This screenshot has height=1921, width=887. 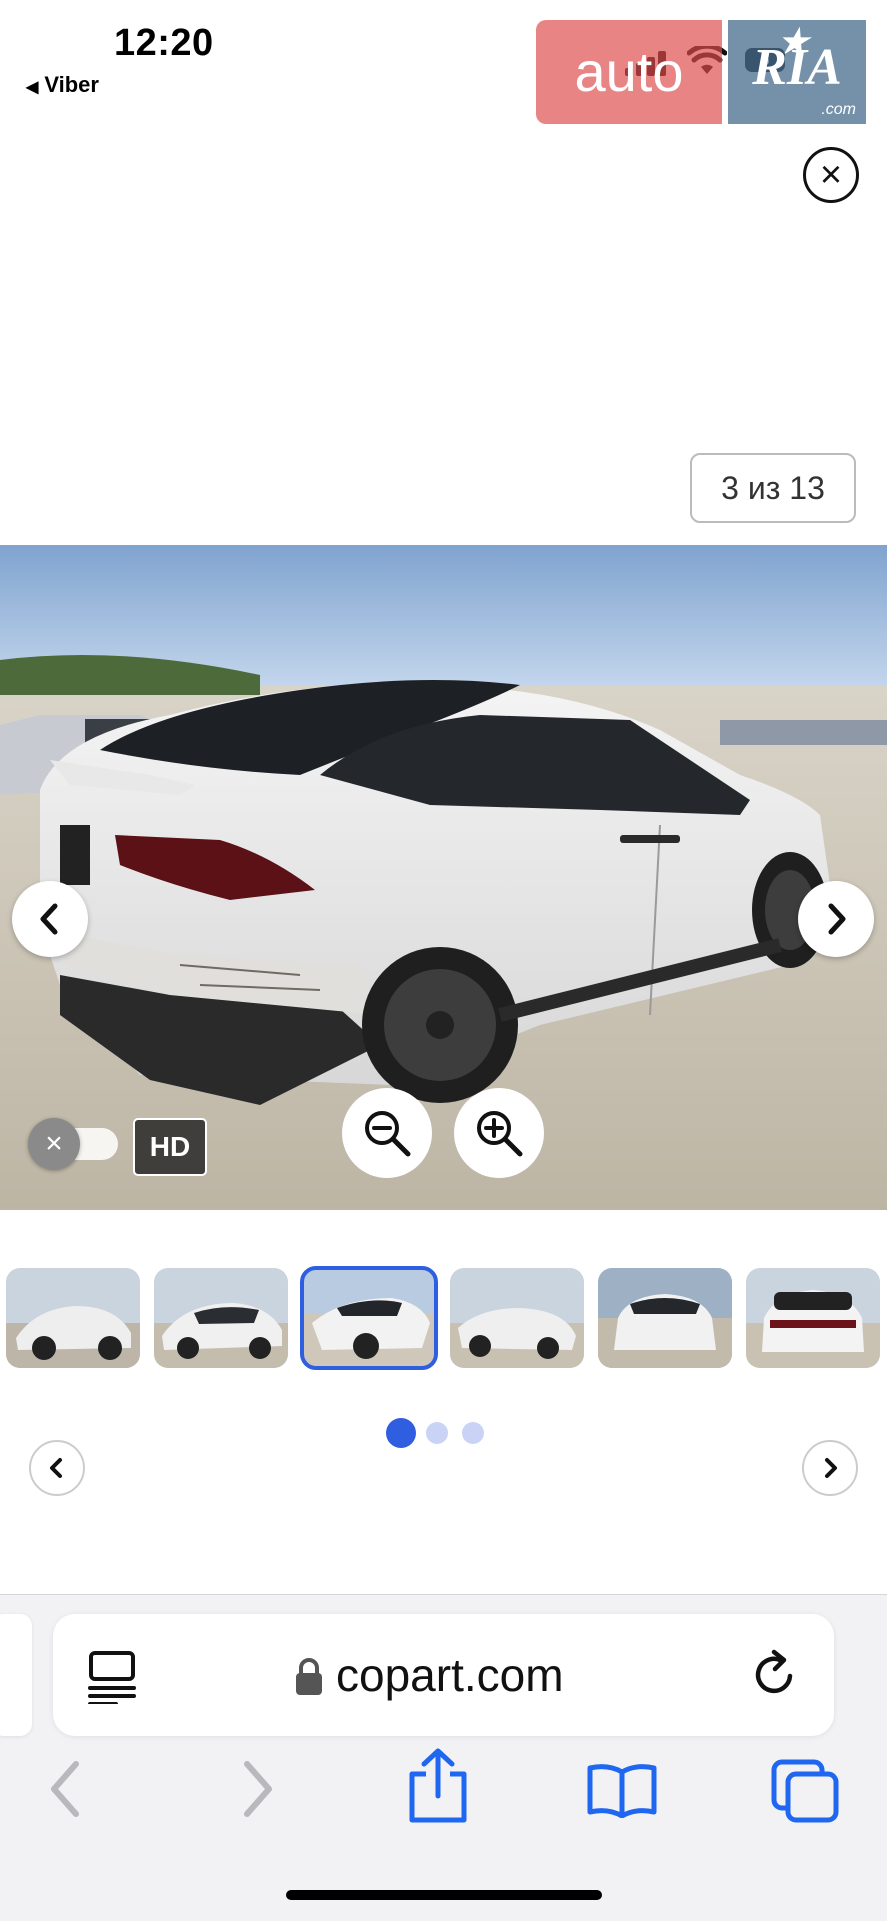 I want to click on back-app-label: Viber, so click(x=71, y=84).